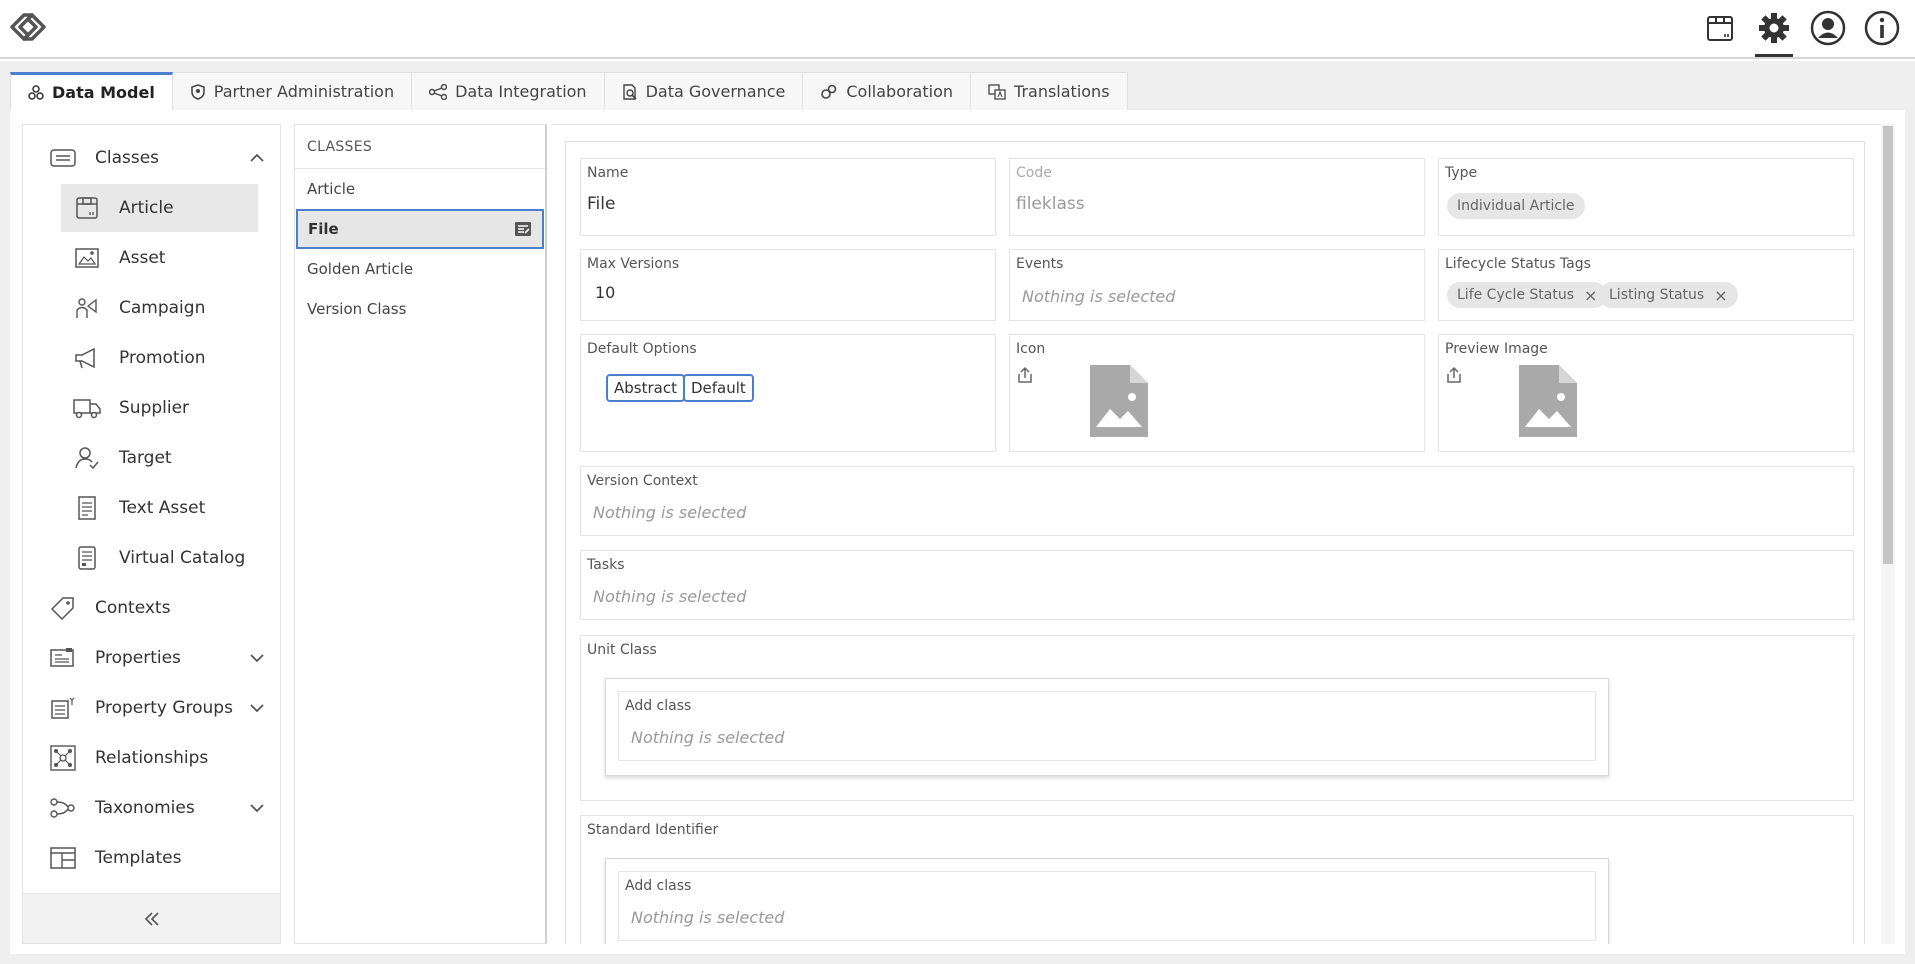 Image resolution: width=1915 pixels, height=964 pixels. Describe the element at coordinates (523, 229) in the screenshot. I see `edit-icon` at that location.